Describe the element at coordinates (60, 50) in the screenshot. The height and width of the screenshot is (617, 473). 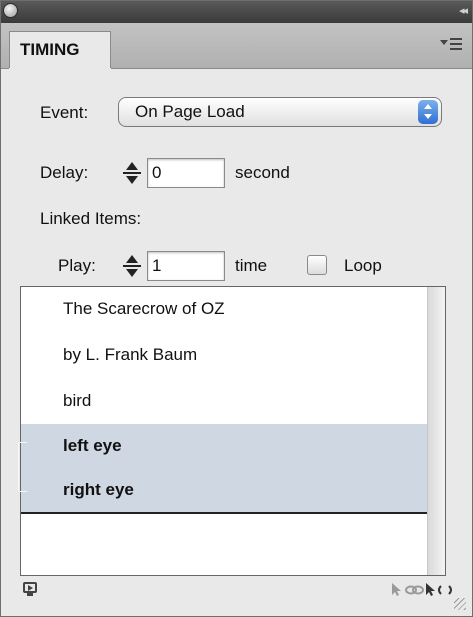
I see `tab-timing: TIMING` at that location.